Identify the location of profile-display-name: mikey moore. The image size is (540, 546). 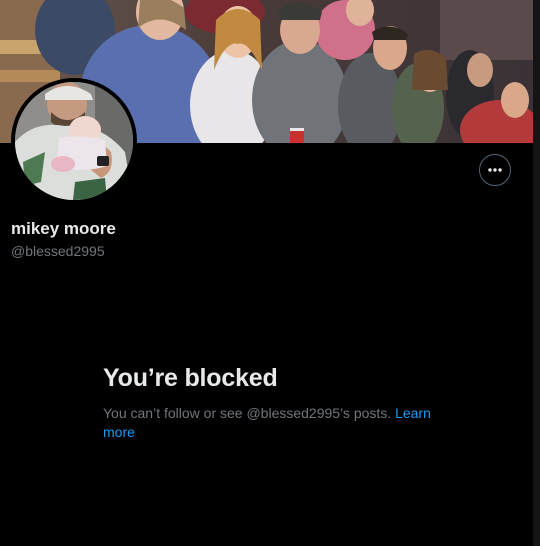
(63, 228).